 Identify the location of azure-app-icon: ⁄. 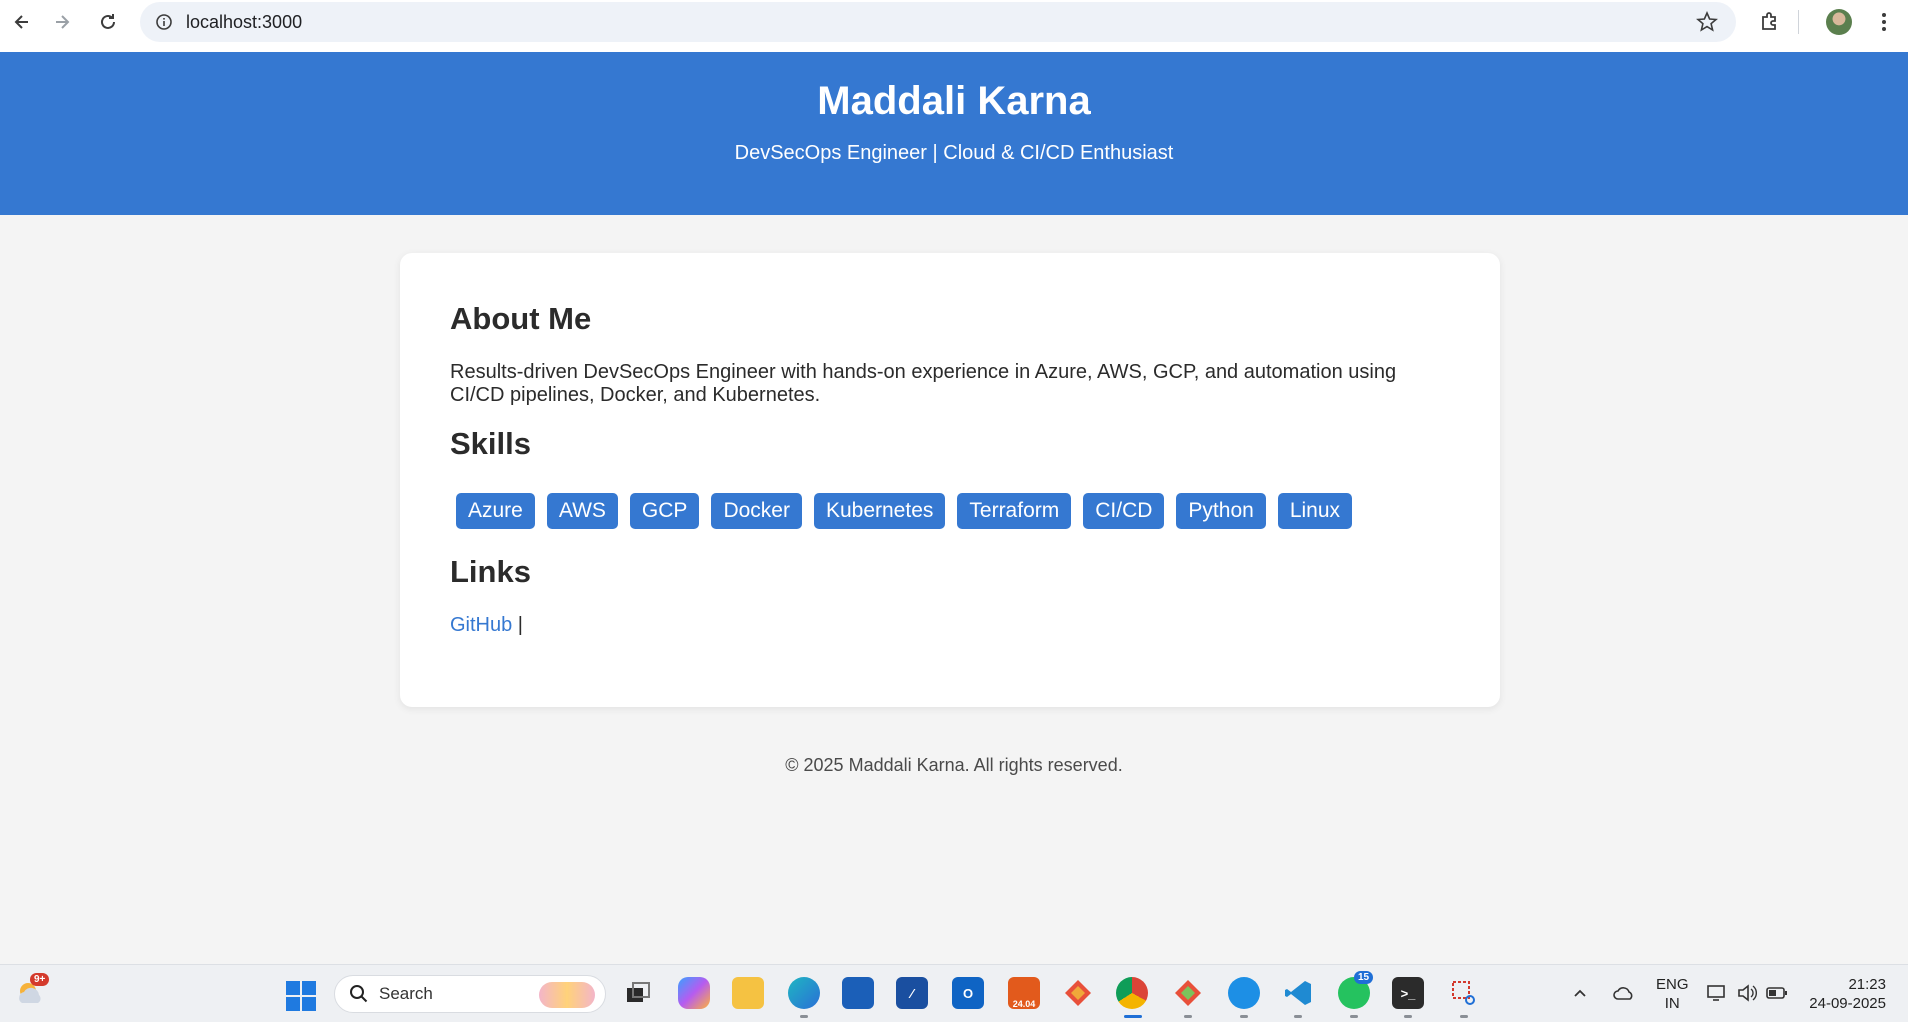
(912, 993).